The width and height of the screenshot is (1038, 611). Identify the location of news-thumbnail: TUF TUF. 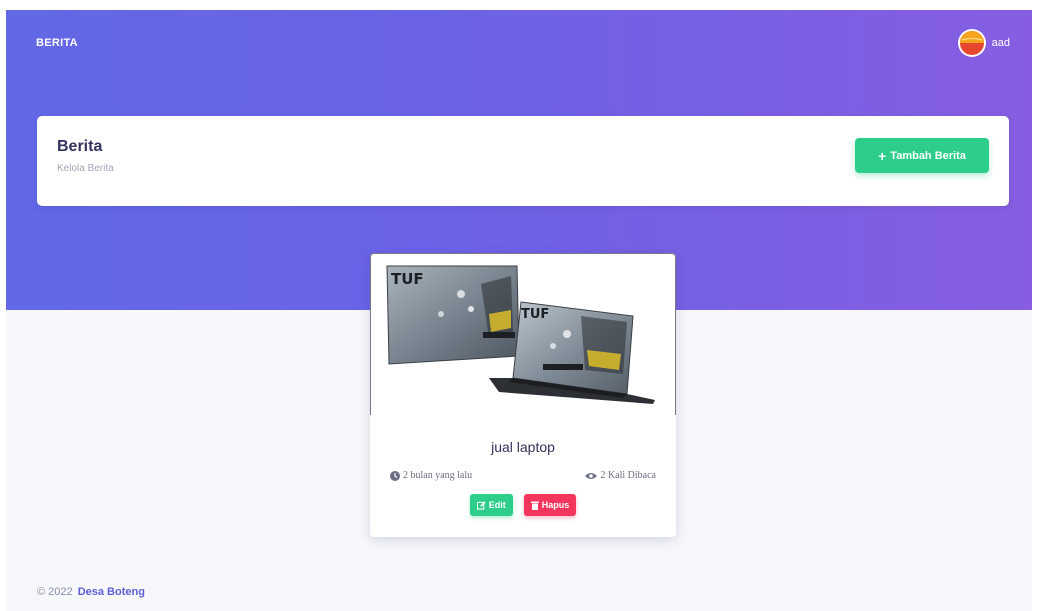
(523, 334).